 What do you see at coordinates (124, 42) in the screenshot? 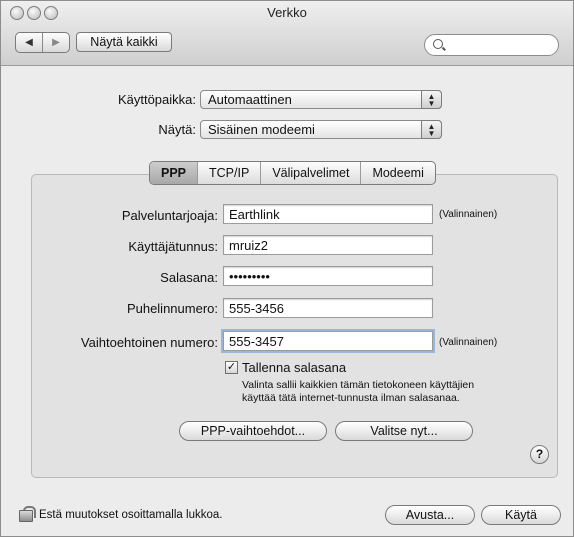
I see `show-all-button: Näytä kaikki` at bounding box center [124, 42].